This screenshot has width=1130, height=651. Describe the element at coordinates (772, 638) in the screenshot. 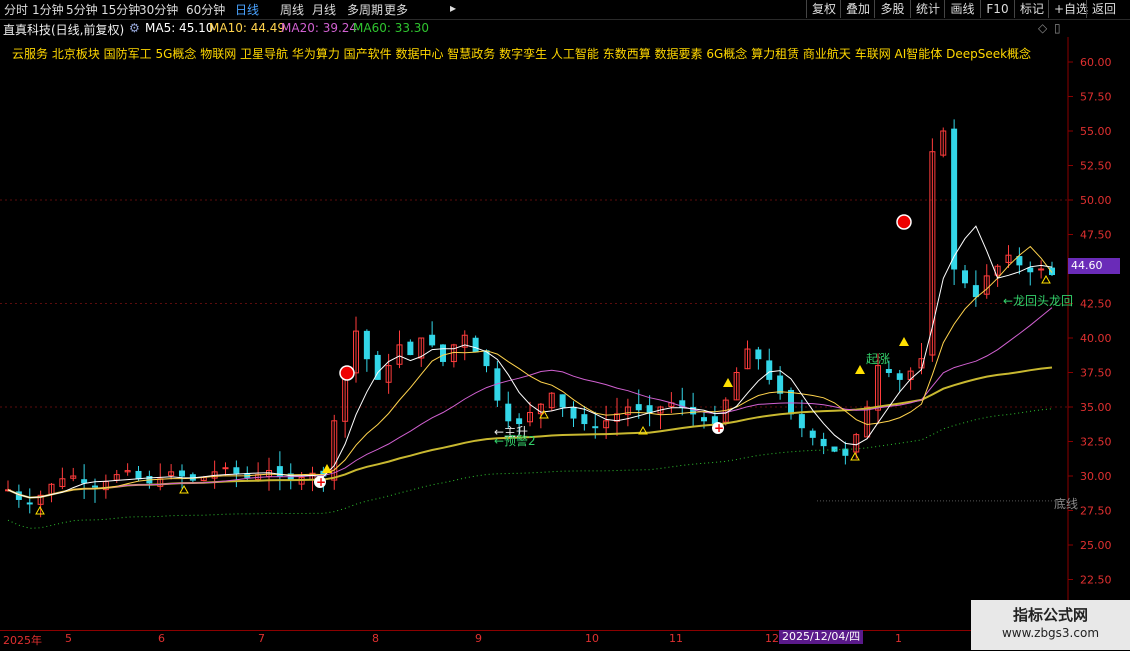

I see `x-tick-label-8: 12` at that location.